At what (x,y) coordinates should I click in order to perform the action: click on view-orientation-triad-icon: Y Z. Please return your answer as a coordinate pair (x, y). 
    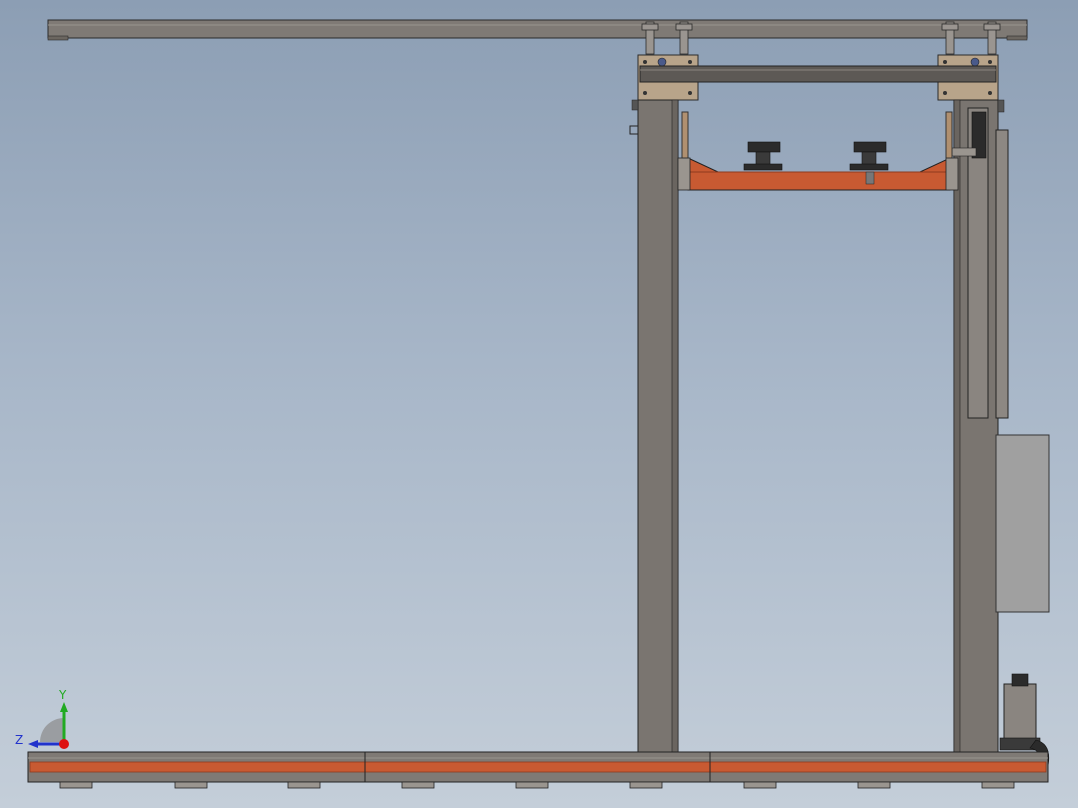
    Looking at the image, I should click on (42, 718).